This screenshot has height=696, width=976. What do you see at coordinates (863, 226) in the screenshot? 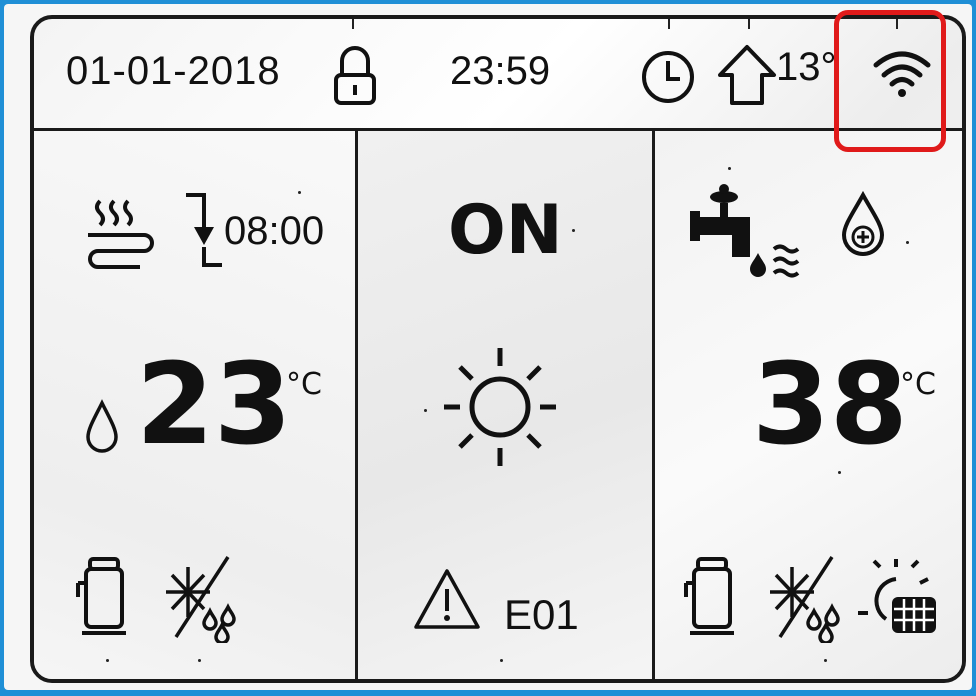
I see `drop-plus-icon` at bounding box center [863, 226].